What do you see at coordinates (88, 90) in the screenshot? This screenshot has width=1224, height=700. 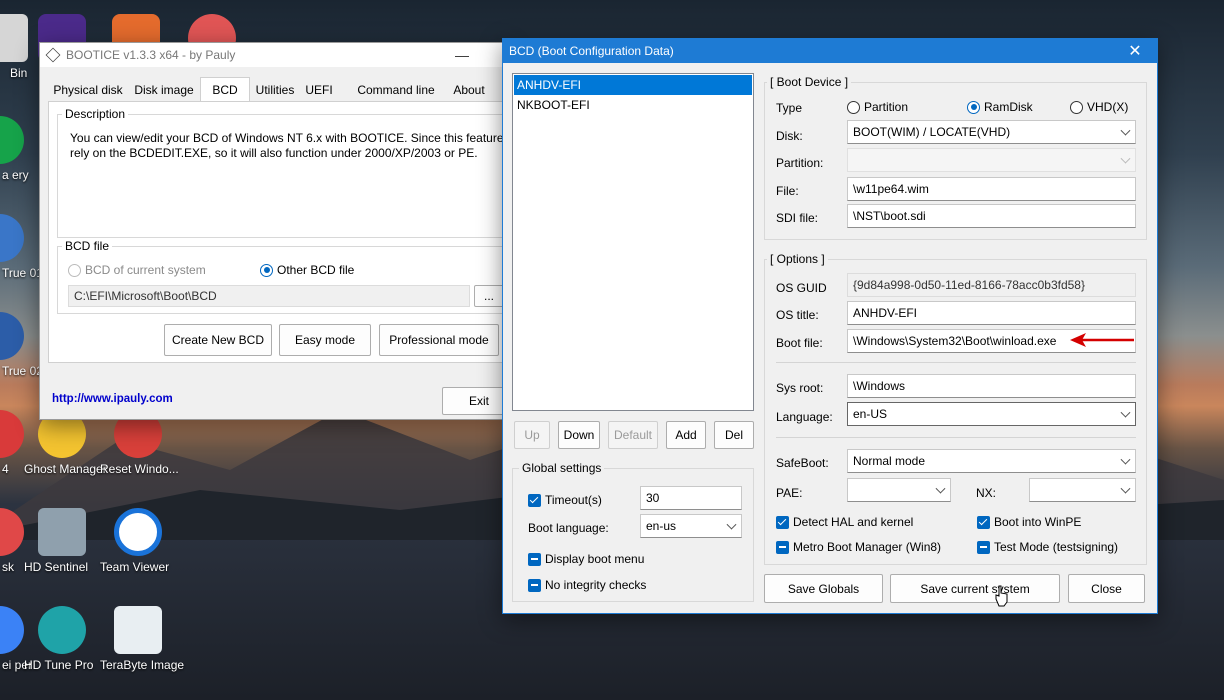 I see `tab-physical-disk: Physical disk` at bounding box center [88, 90].